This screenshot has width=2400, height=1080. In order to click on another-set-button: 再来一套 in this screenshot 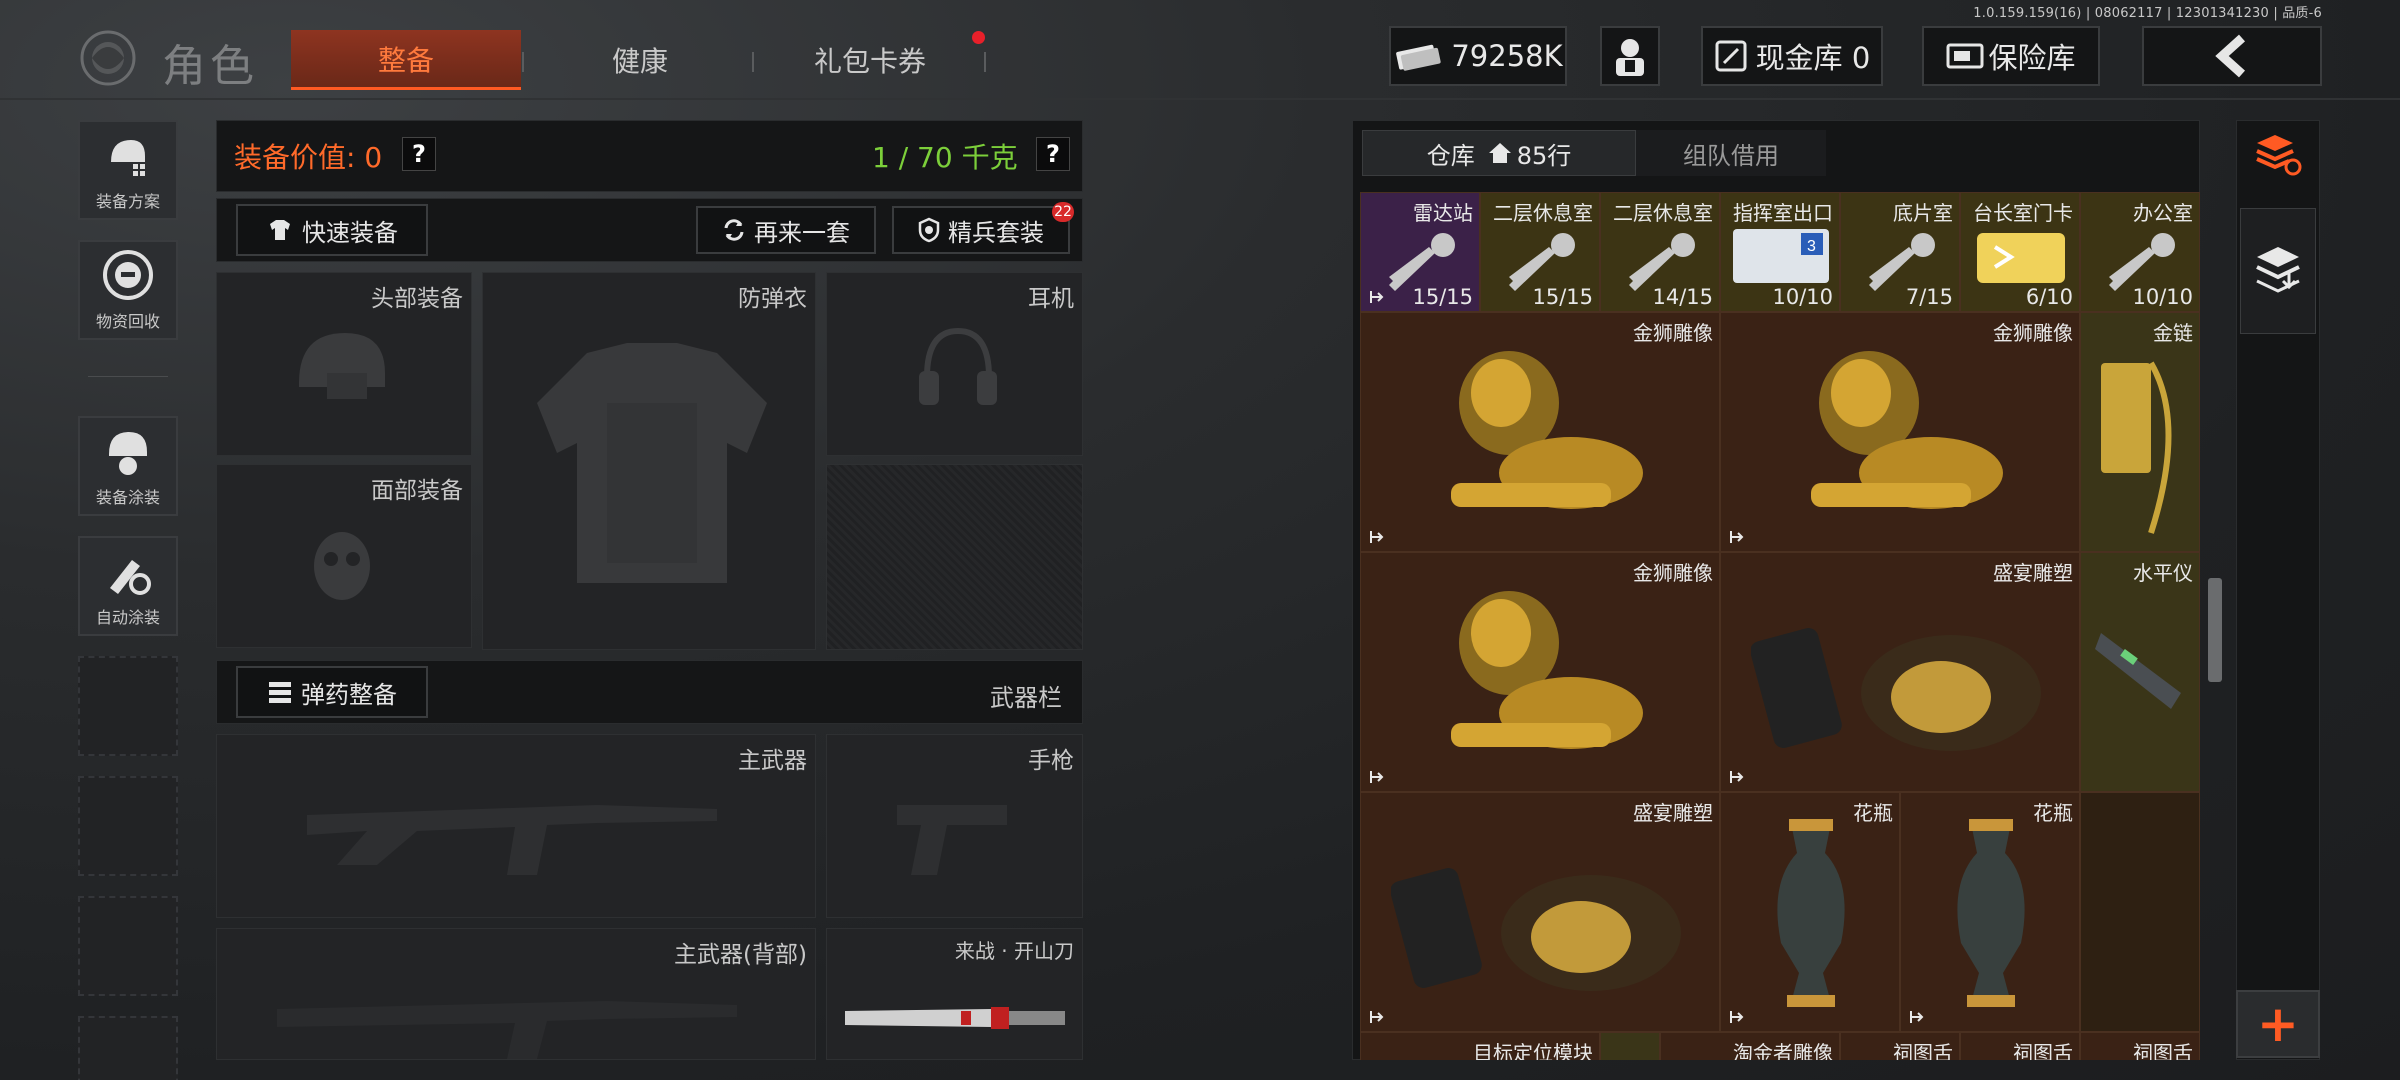, I will do `click(786, 230)`.